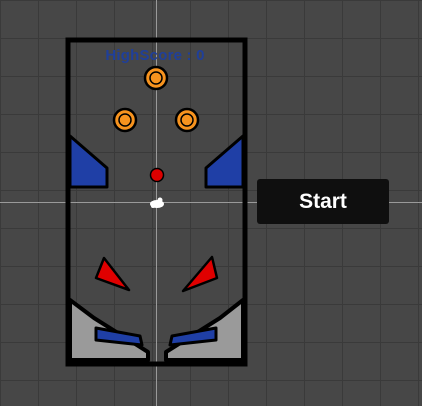  What do you see at coordinates (323, 201) in the screenshot?
I see `start-button: Start` at bounding box center [323, 201].